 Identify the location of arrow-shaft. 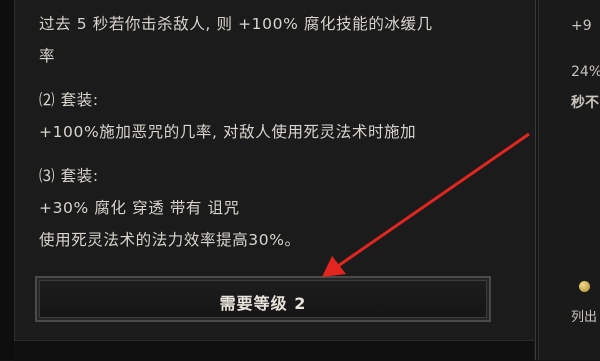
(433, 200).